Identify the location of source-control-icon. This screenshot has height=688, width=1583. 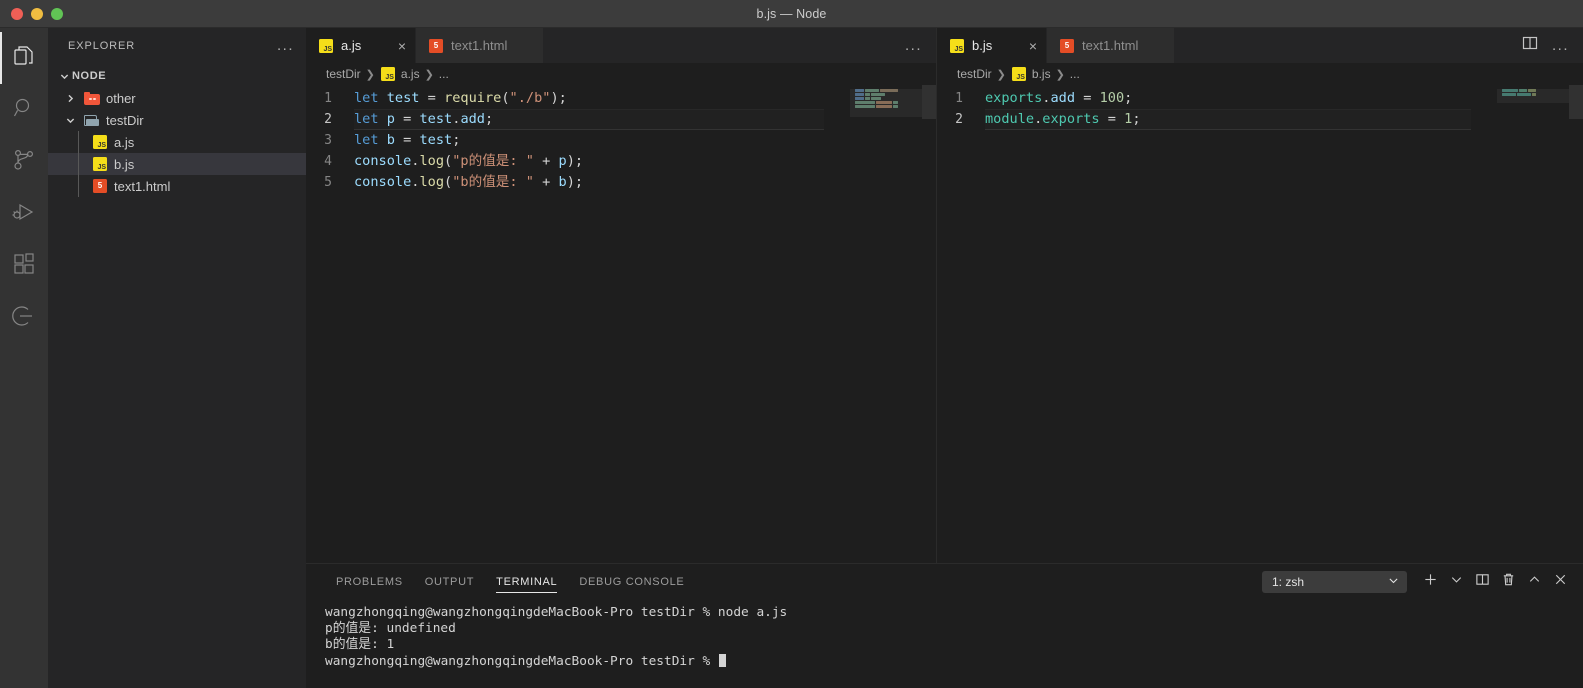
(24, 162).